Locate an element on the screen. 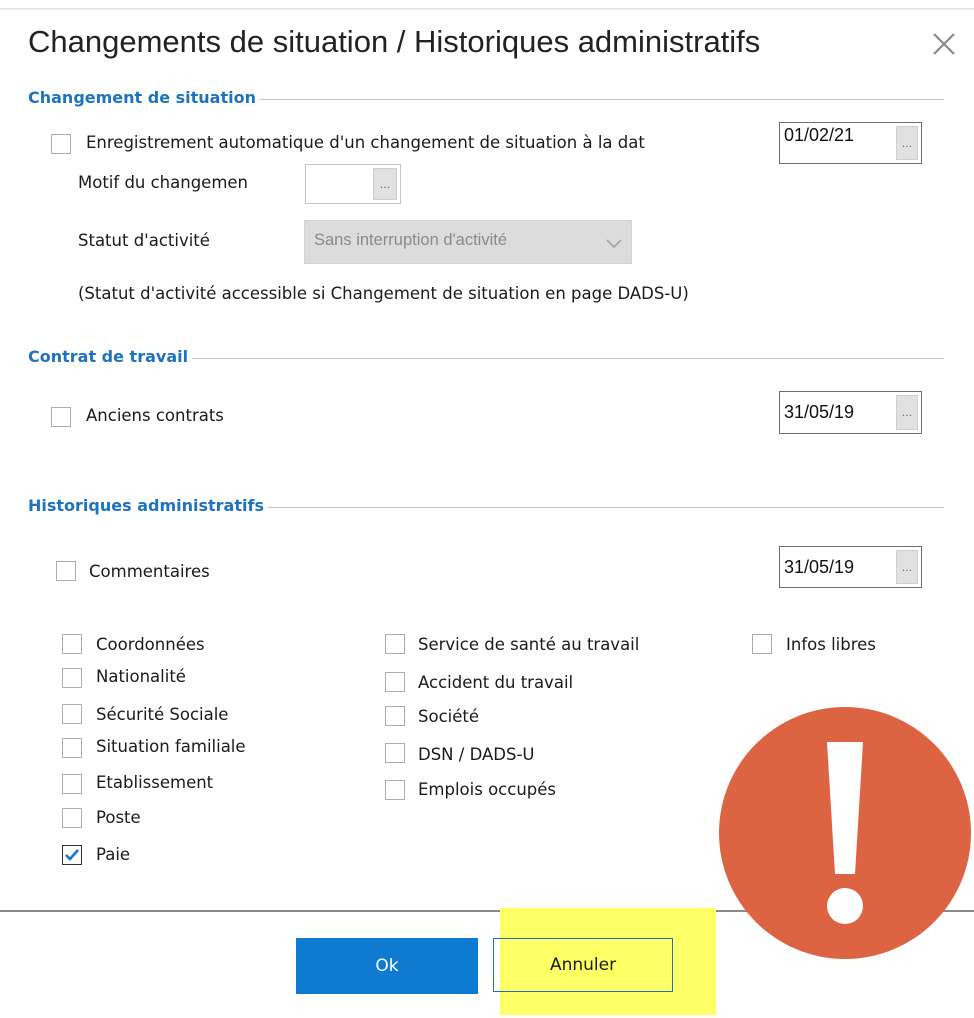 This screenshot has height=1018, width=974. history-label: Société is located at coordinates (448, 716).